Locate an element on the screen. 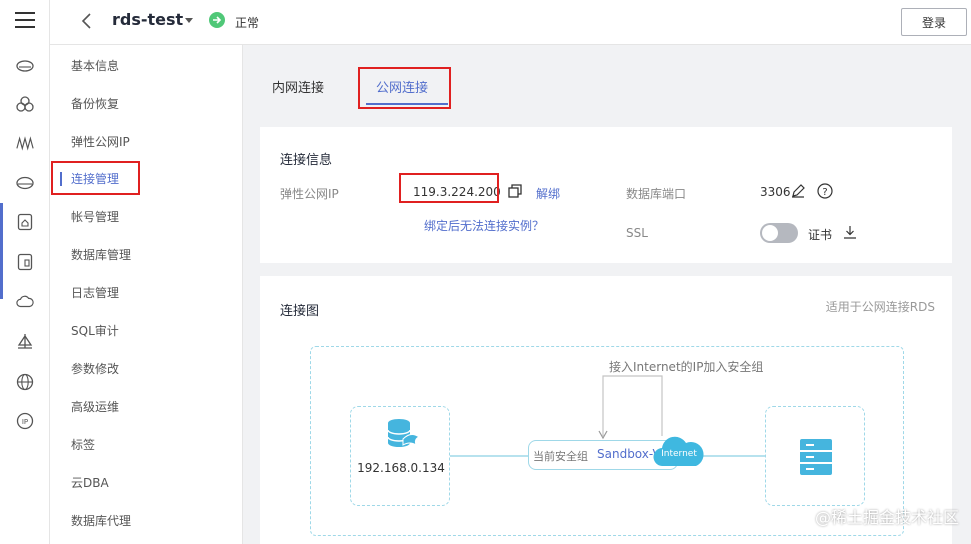 The width and height of the screenshot is (971, 544). internet-label: Internet is located at coordinates (679, 454).